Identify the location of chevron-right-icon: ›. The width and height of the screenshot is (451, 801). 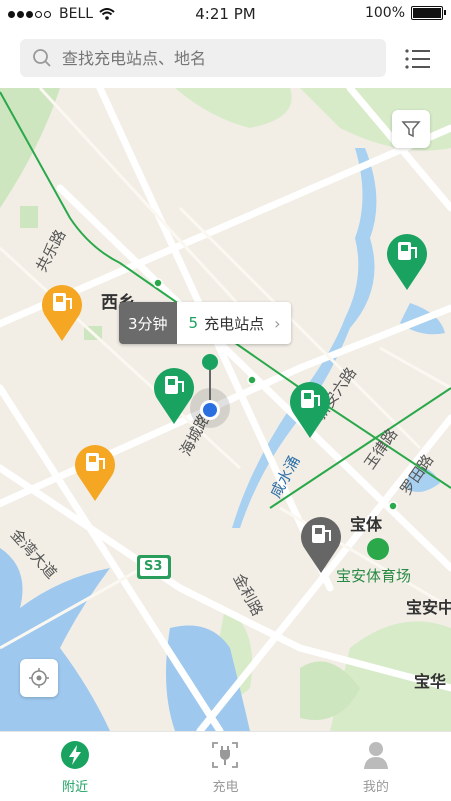
(277, 323).